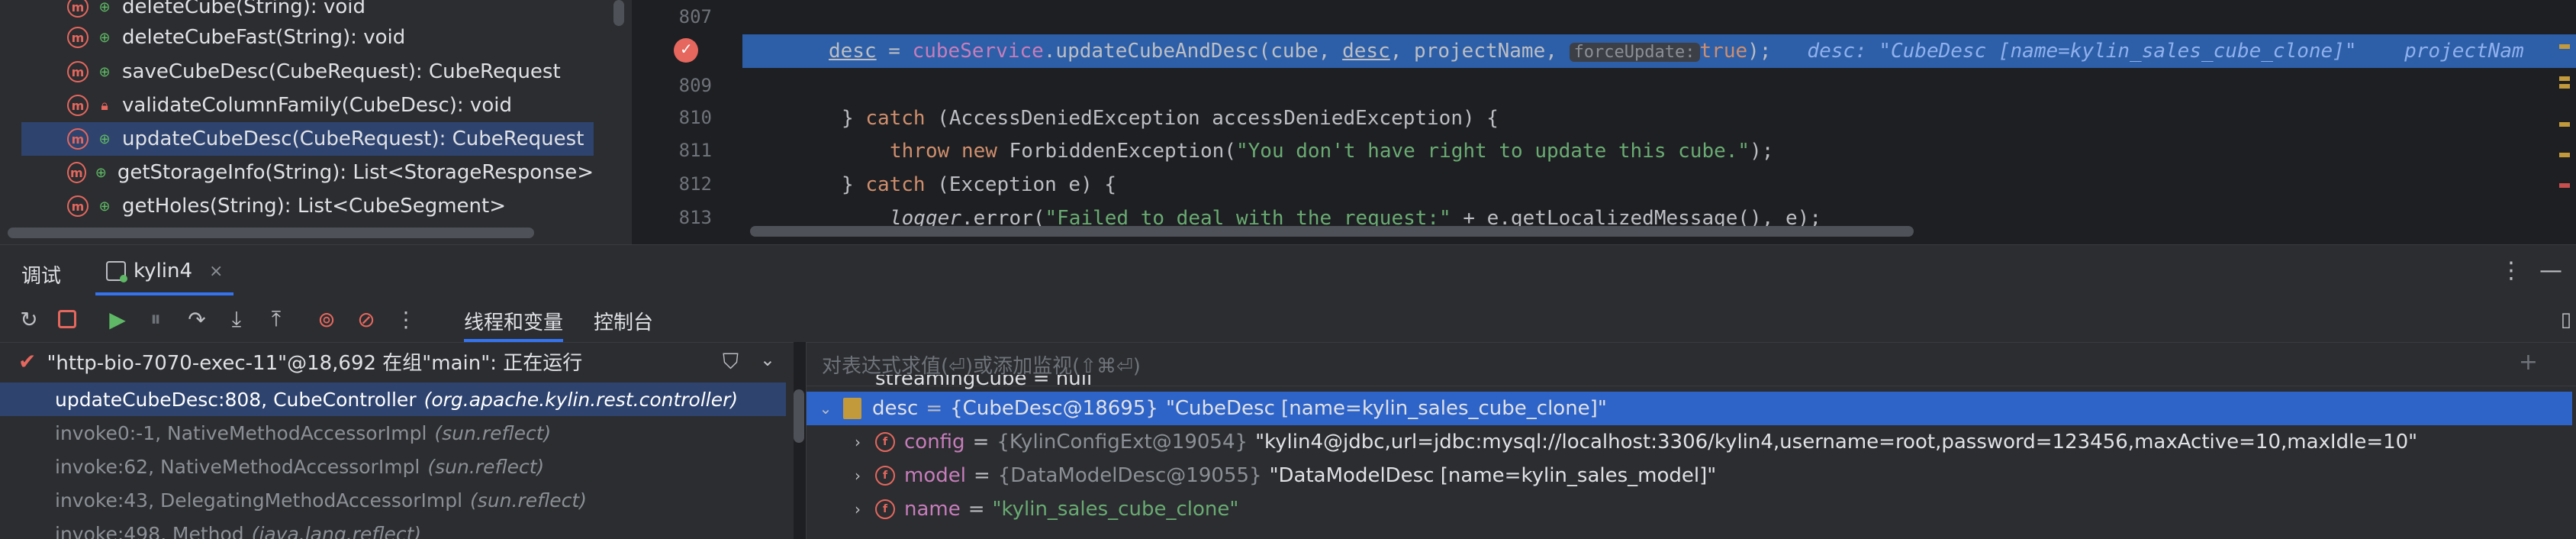  I want to click on editor-horizontal-scrollbar, so click(1332, 231).